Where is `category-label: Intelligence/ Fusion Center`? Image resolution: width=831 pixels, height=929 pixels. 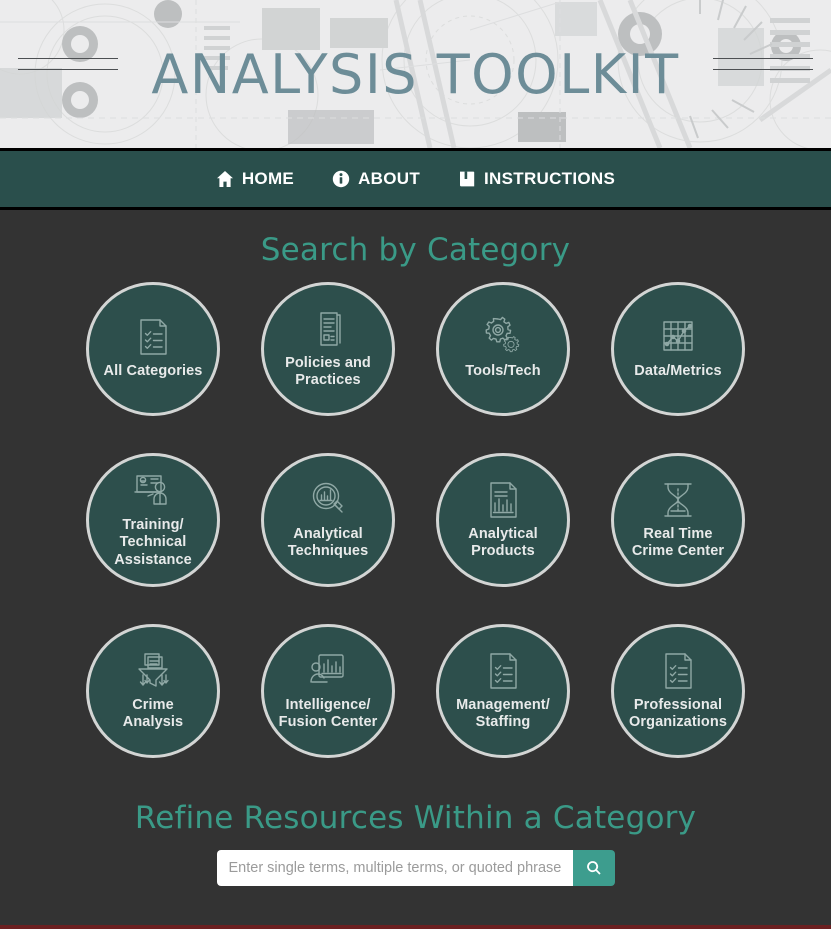
category-label: Intelligence/ Fusion Center is located at coordinates (328, 713).